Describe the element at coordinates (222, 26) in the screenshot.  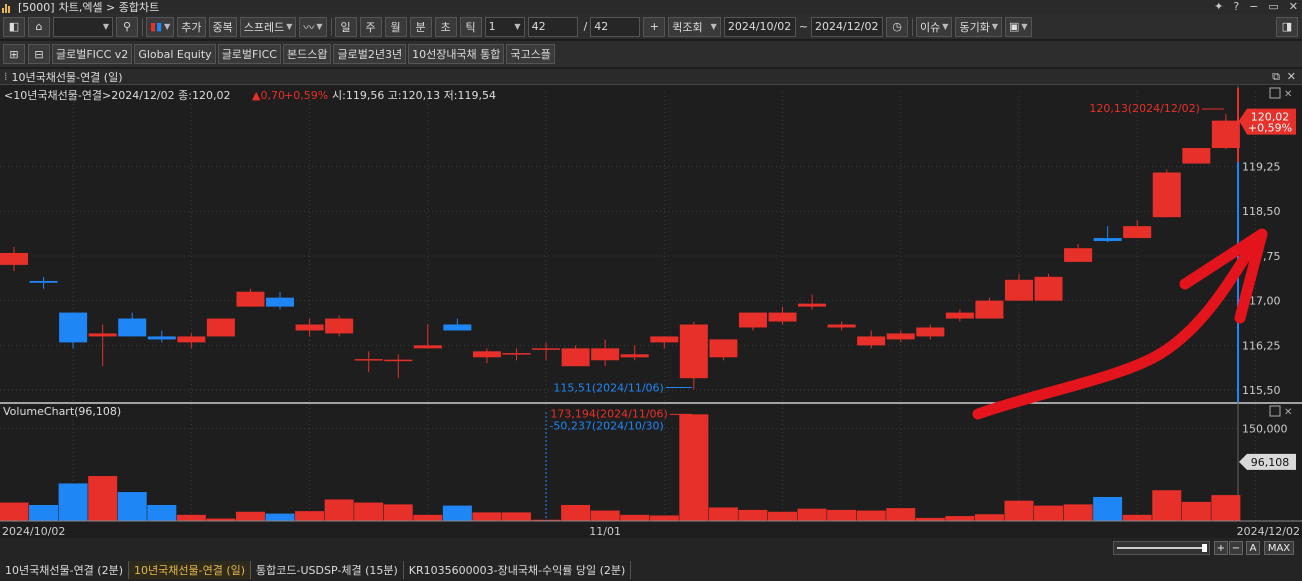
I see `overlap-button: 중복` at that location.